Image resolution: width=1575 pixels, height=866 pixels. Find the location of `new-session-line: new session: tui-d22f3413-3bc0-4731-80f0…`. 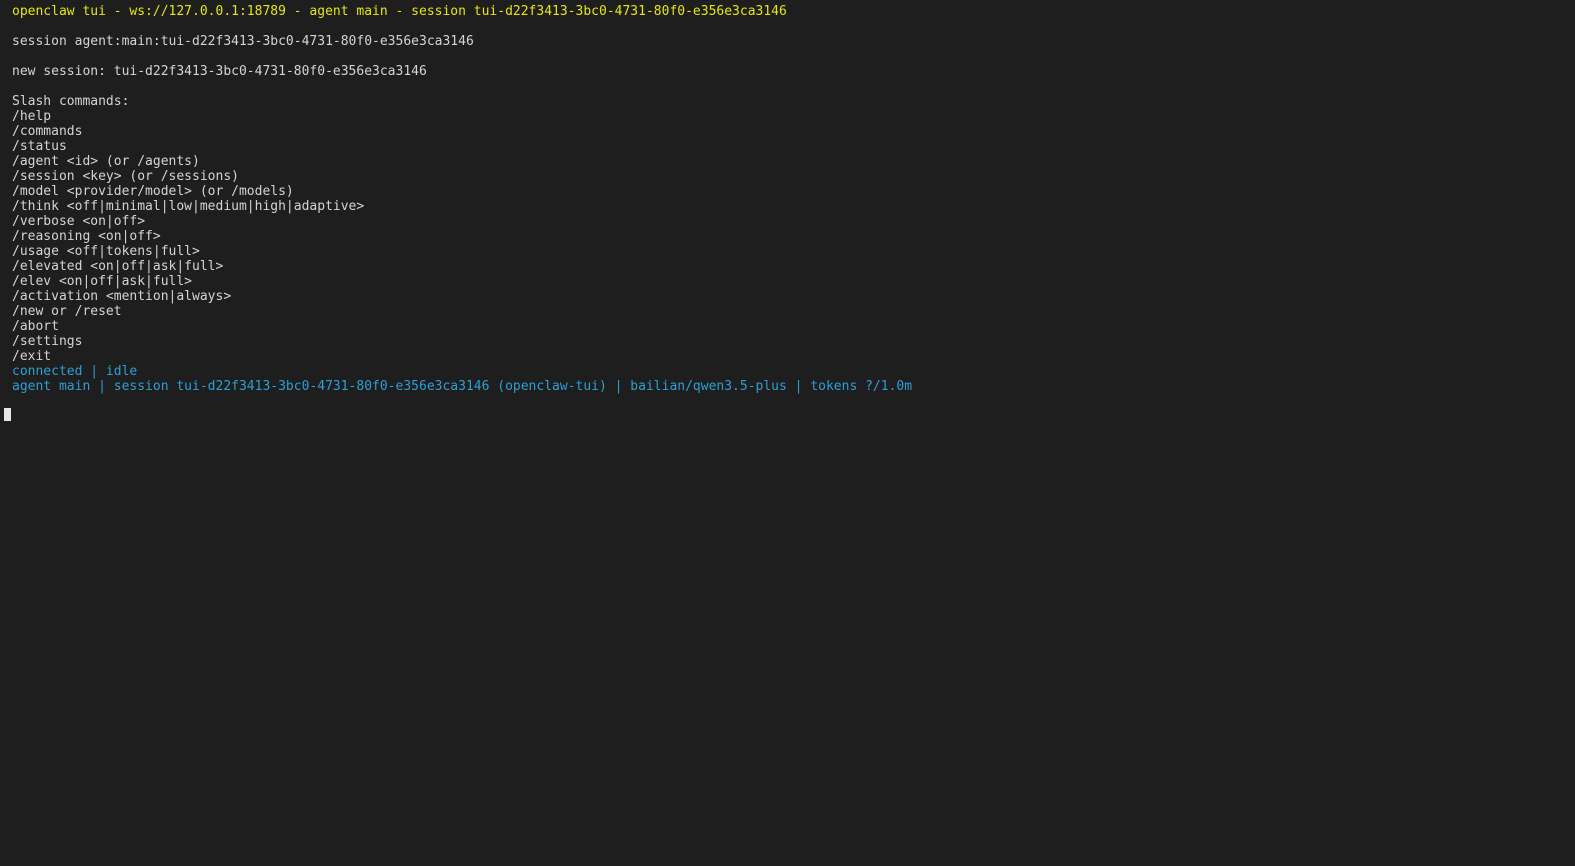

new-session-line: new session: tui-d22f3413-3bc0-4731-80f0… is located at coordinates (219, 71).